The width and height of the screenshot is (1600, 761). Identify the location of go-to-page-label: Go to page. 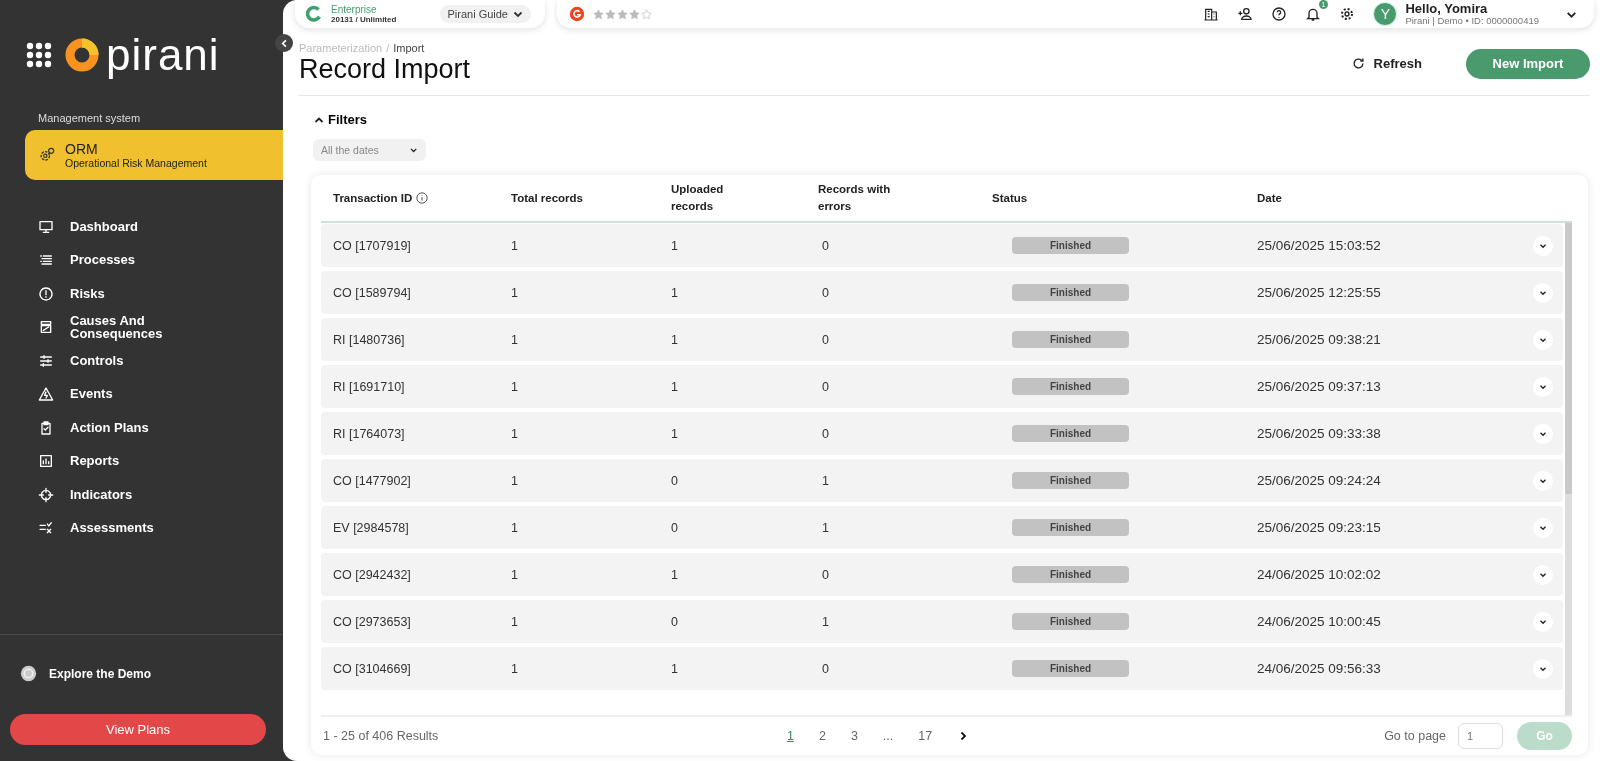
(1415, 736).